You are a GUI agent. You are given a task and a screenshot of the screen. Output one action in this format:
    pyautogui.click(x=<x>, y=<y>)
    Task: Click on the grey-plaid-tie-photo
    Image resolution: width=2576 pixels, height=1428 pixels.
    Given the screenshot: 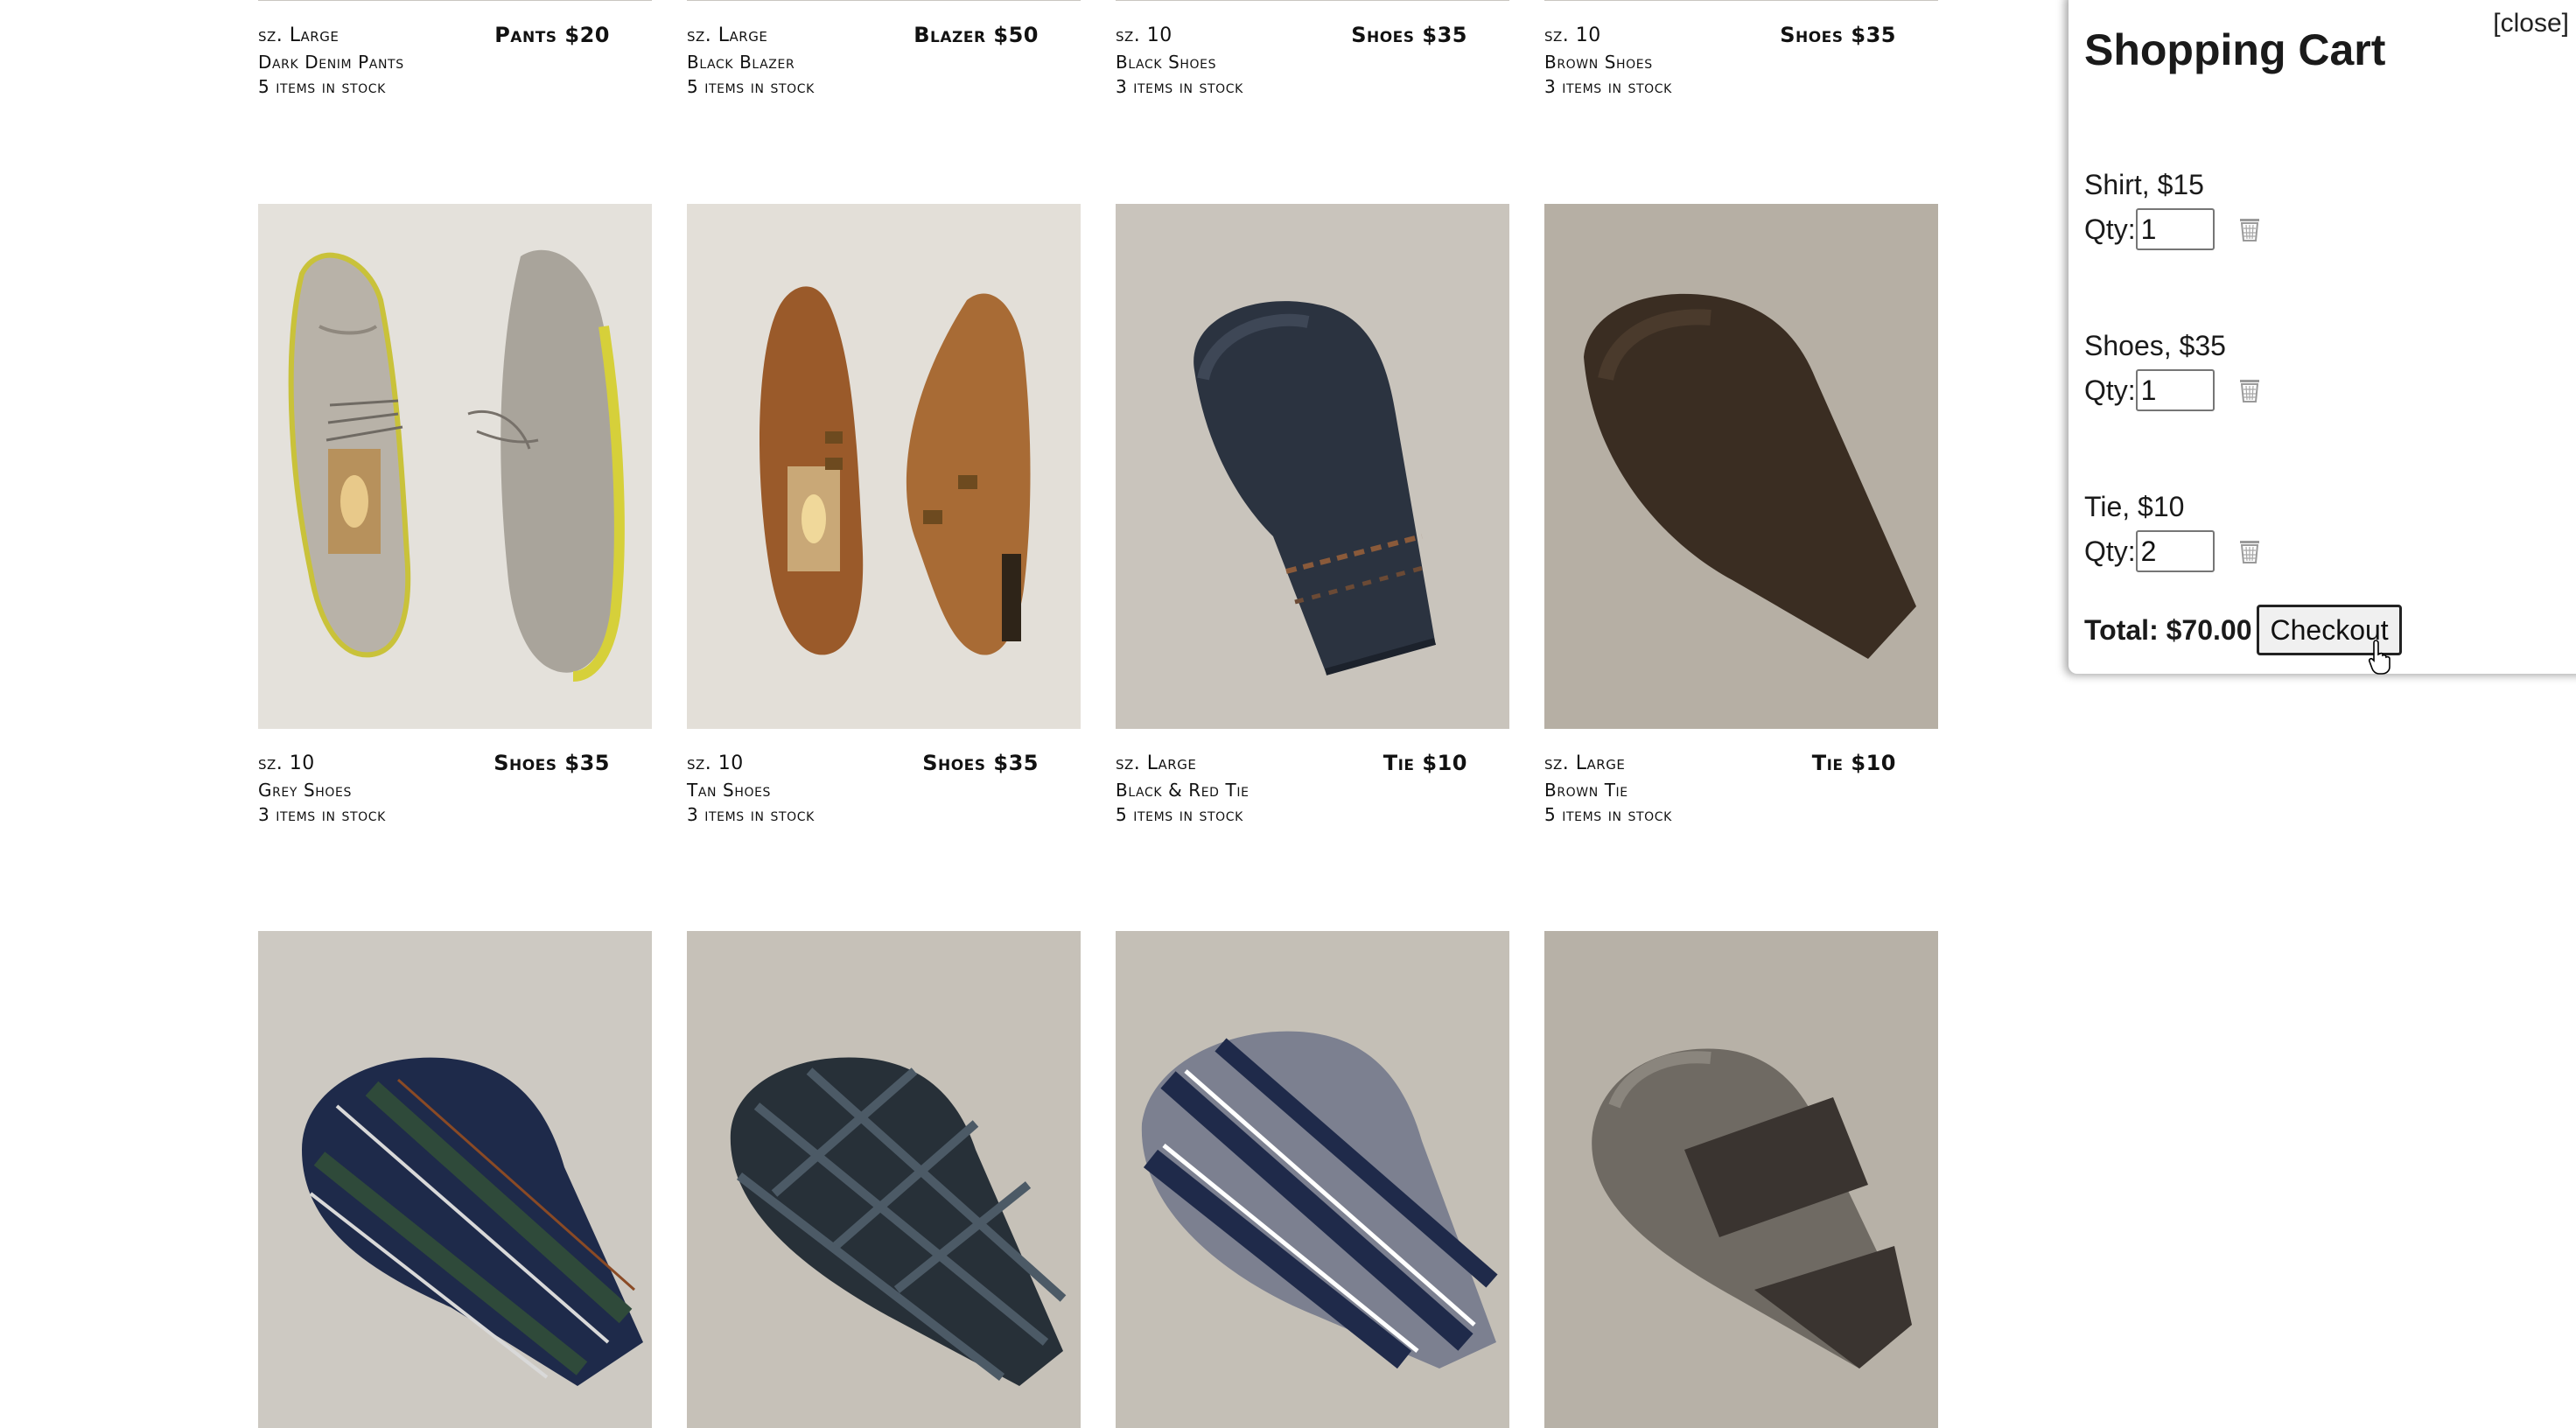 What is the action you would take?
    pyautogui.click(x=884, y=1179)
    